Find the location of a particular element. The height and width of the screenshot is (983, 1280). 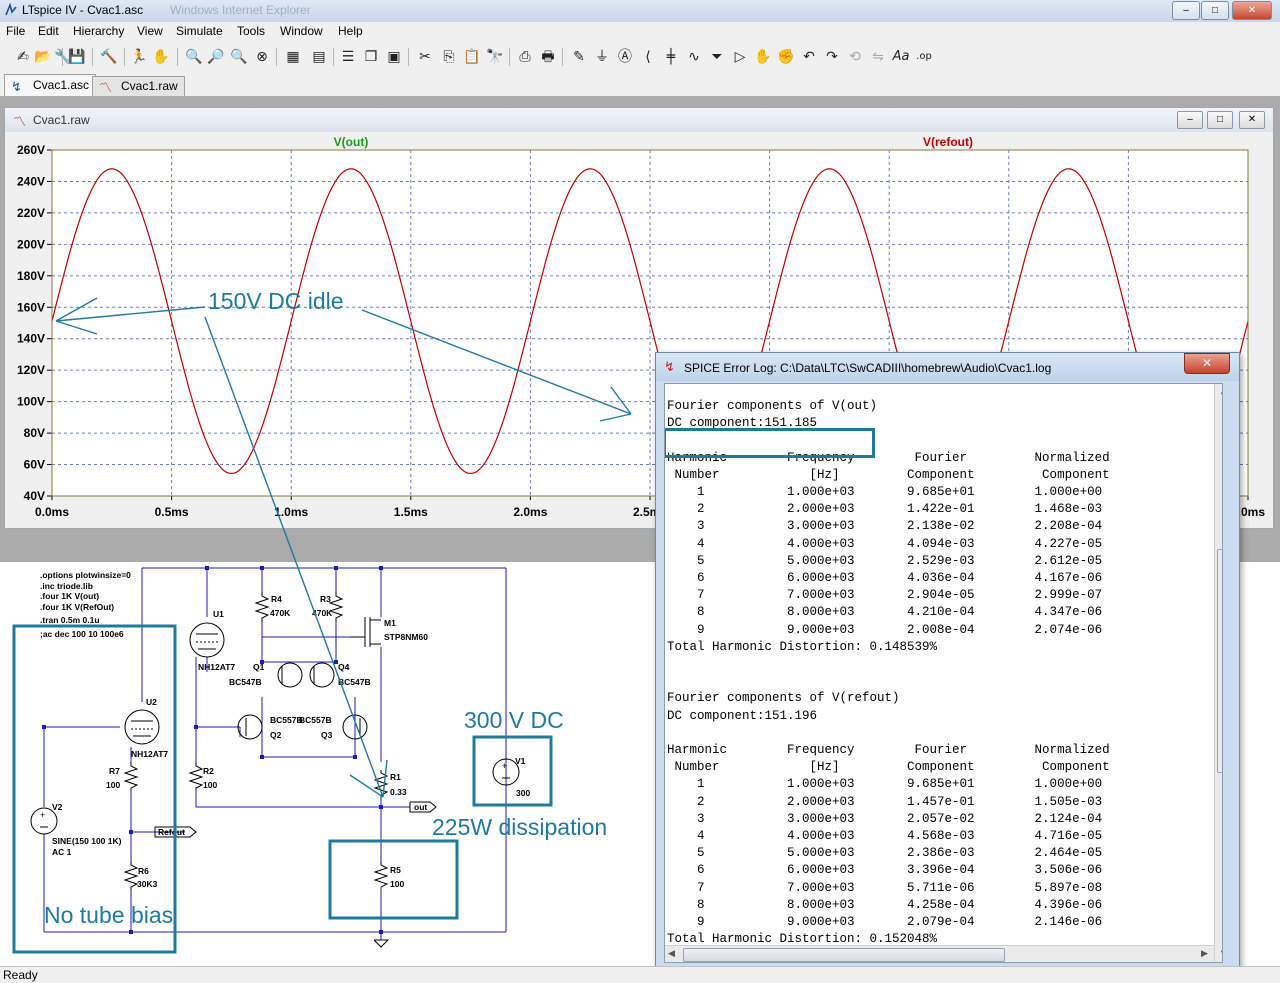

log-scroll-thumb is located at coordinates (1219, 661).